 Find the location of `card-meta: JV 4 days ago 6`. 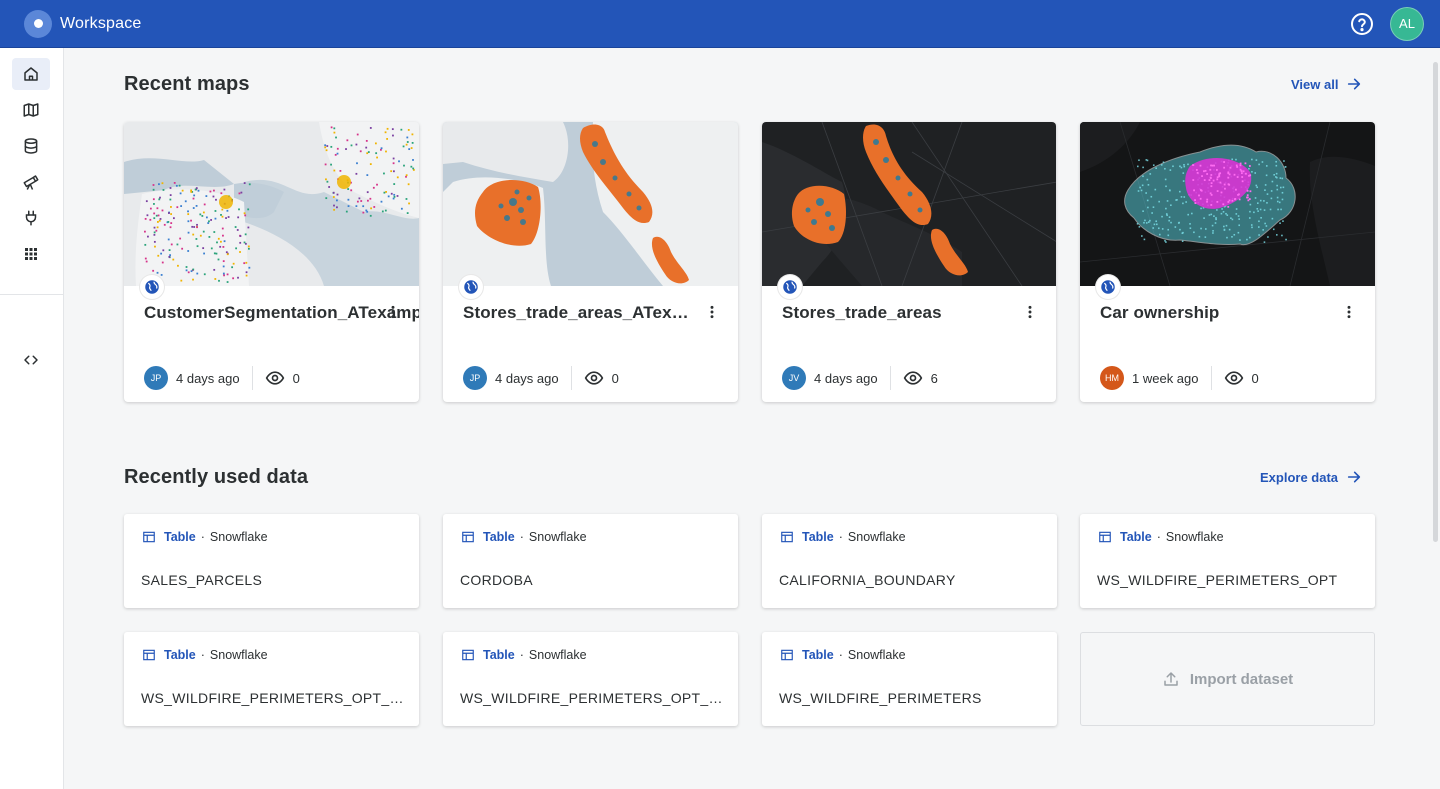

card-meta: JV 4 days ago 6 is located at coordinates (860, 378).